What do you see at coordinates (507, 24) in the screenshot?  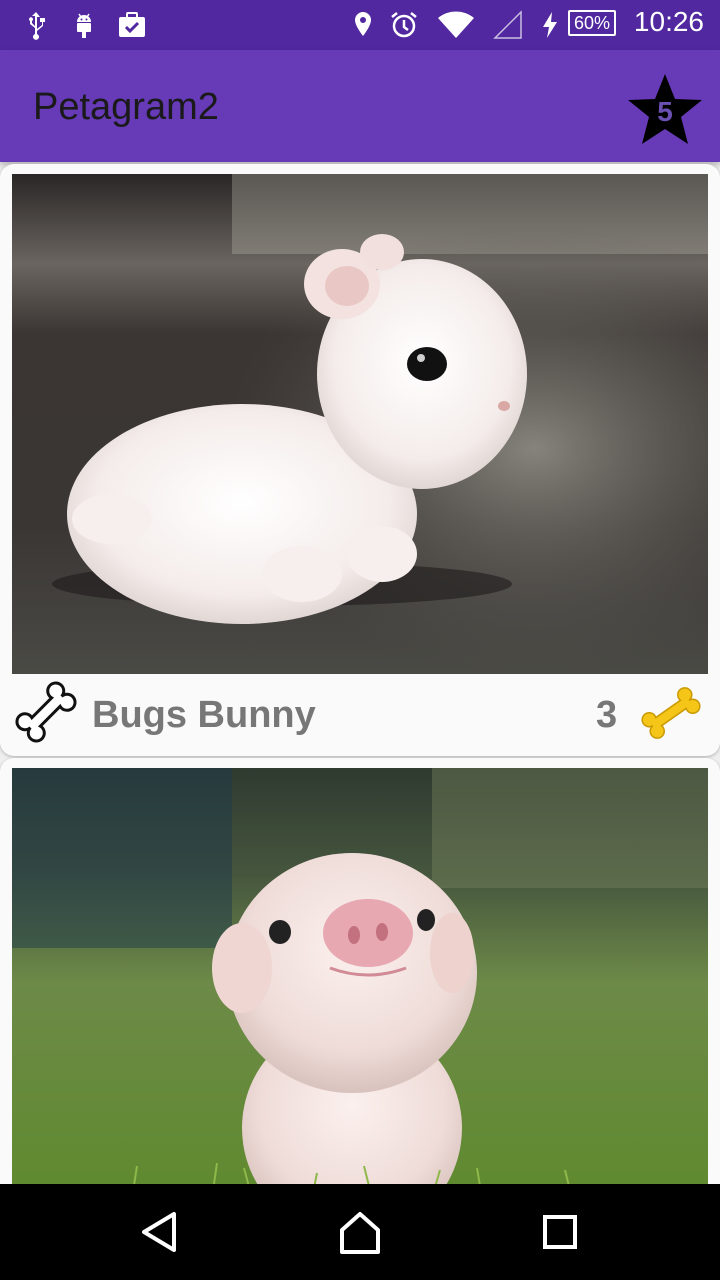 I see `cell-signal-icon` at bounding box center [507, 24].